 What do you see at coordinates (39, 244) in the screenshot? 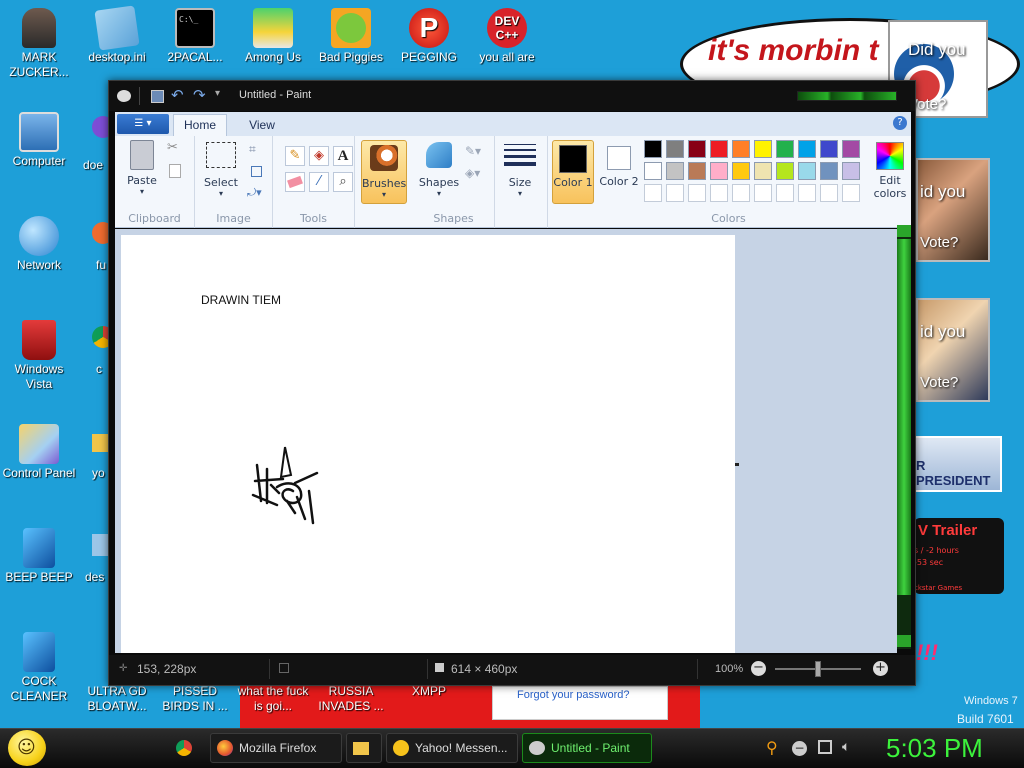
I see `desktop-icon-network: Network` at bounding box center [39, 244].